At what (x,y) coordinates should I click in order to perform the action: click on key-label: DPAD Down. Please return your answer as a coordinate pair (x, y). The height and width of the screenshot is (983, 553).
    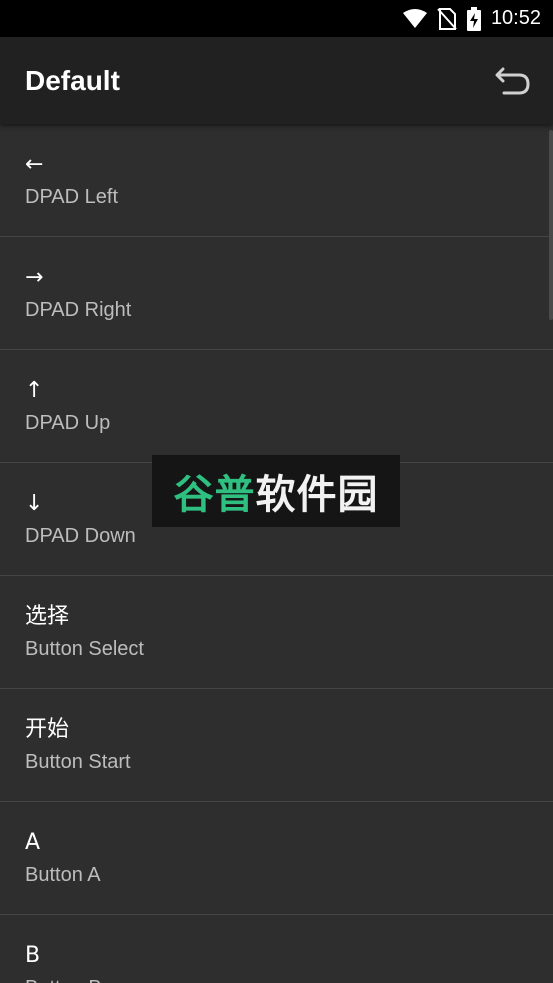
    Looking at the image, I should click on (80, 536).